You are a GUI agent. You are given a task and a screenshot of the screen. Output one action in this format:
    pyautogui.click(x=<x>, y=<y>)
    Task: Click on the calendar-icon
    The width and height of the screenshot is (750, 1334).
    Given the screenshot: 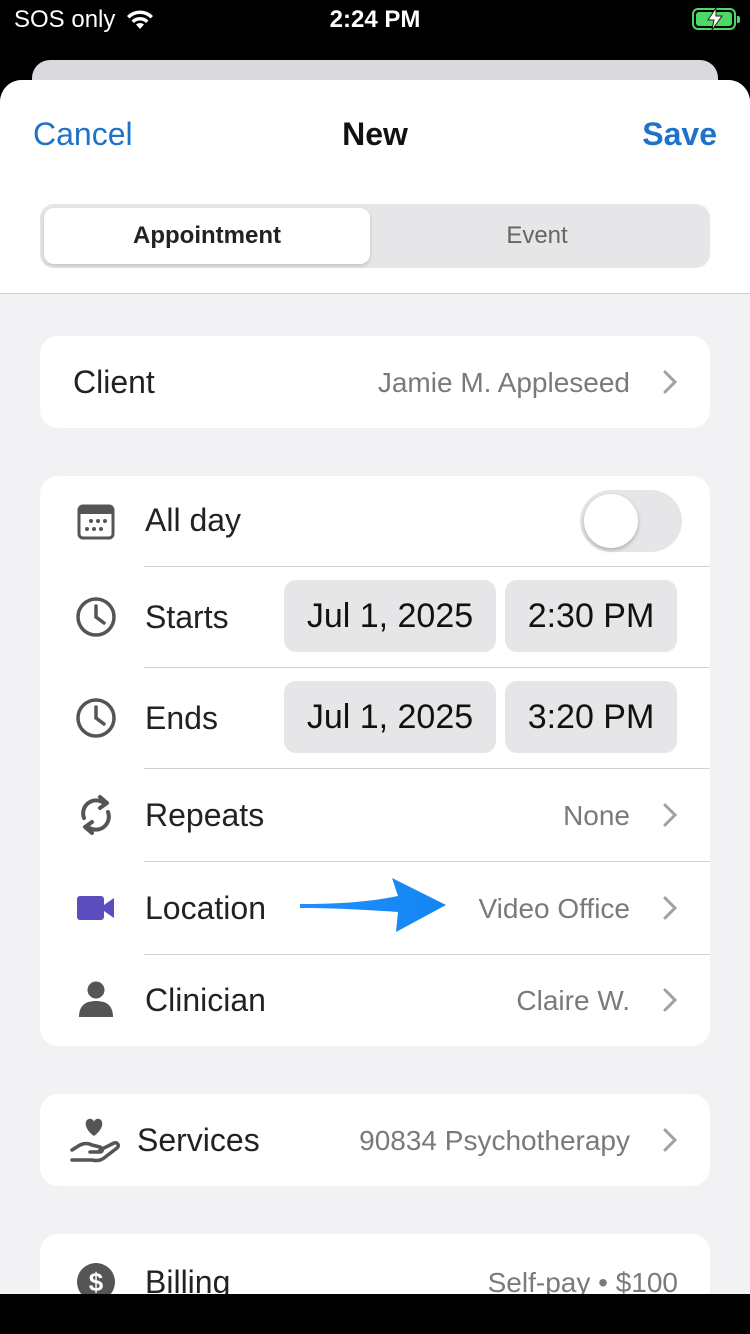 What is the action you would take?
    pyautogui.click(x=96, y=521)
    